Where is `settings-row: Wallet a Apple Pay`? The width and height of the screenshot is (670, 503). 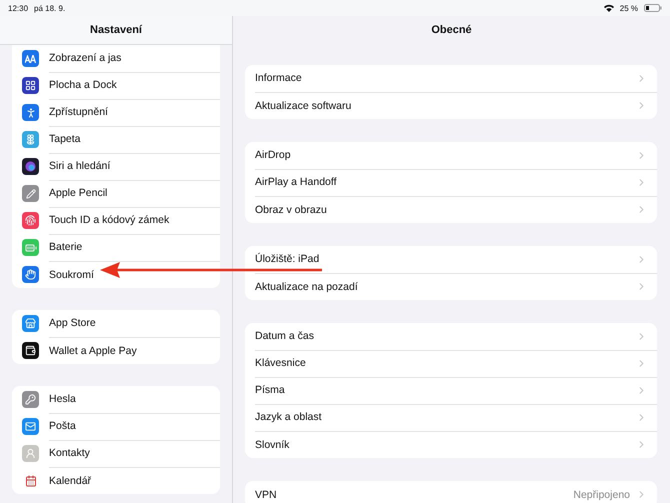 settings-row: Wallet a Apple Pay is located at coordinates (116, 350).